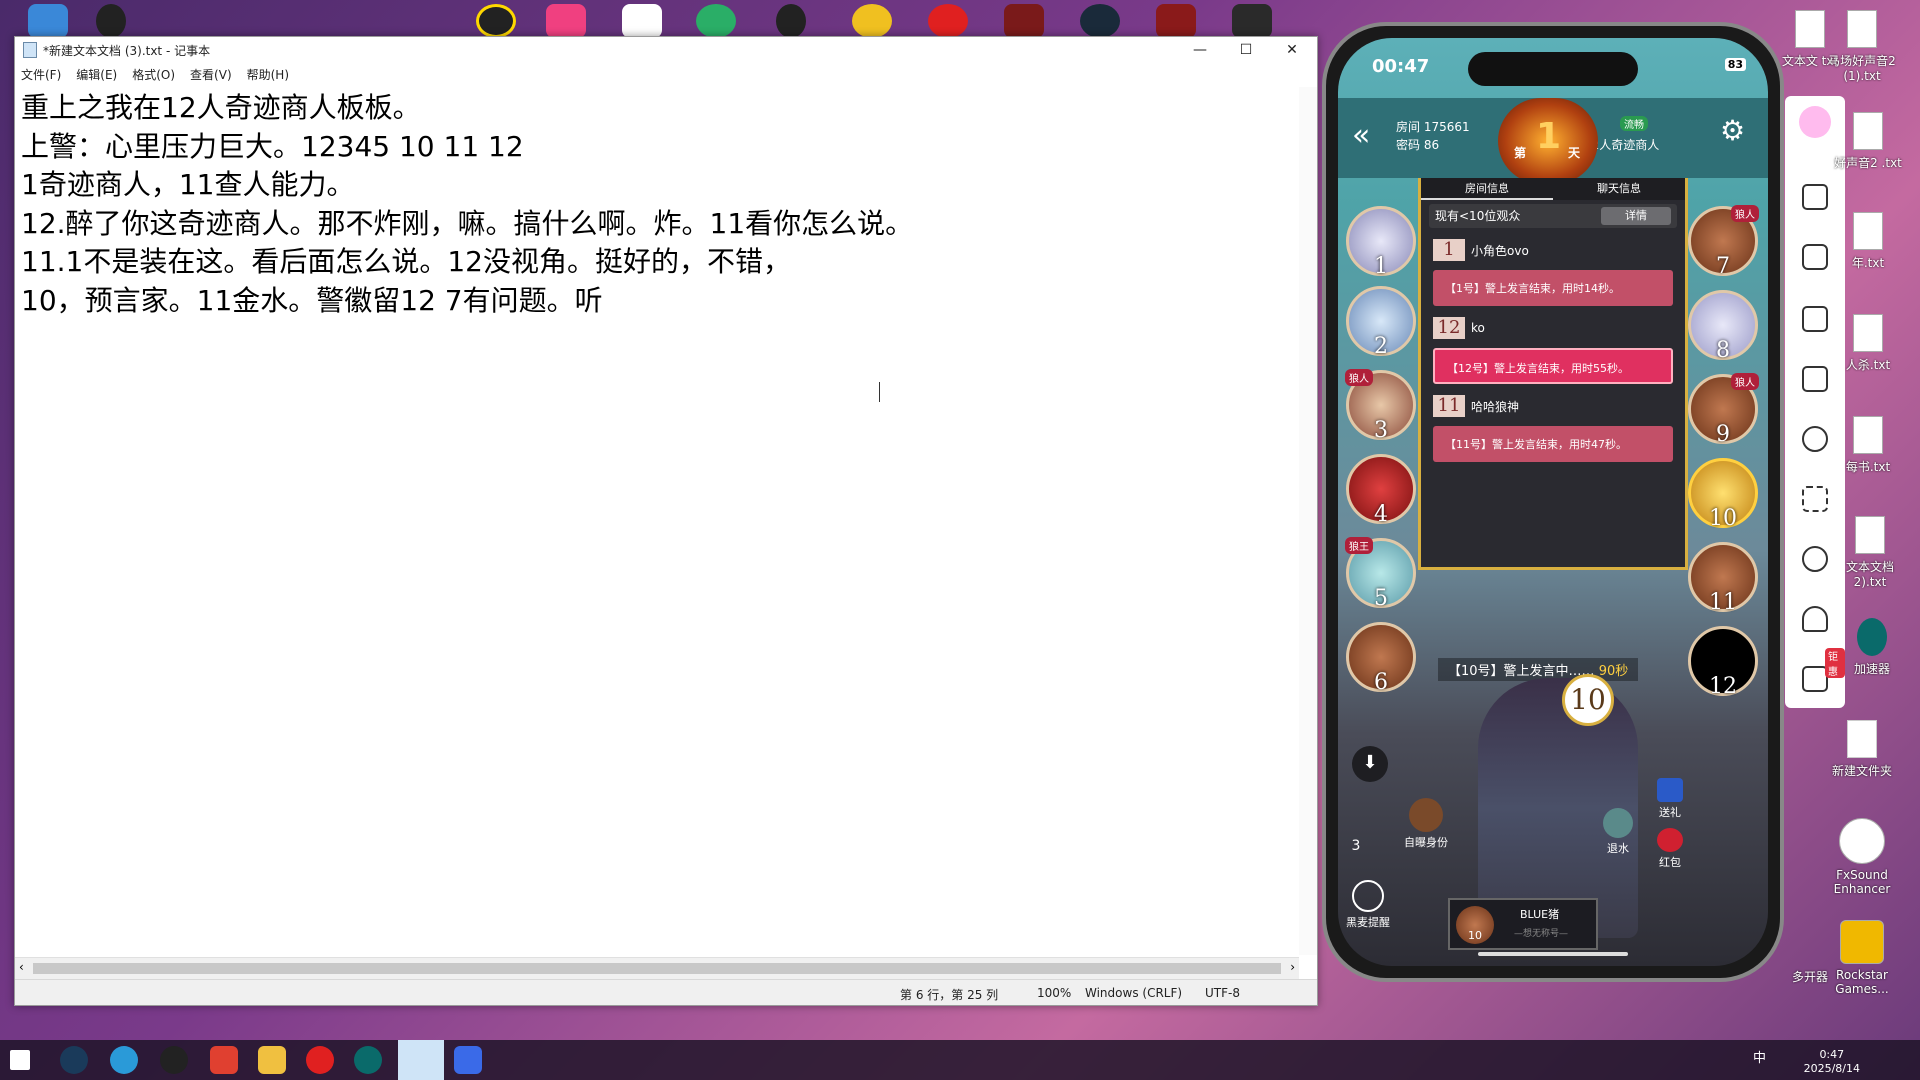 This screenshot has height=1080, width=1920. What do you see at coordinates (74, 1060) in the screenshot?
I see `steam-icon` at bounding box center [74, 1060].